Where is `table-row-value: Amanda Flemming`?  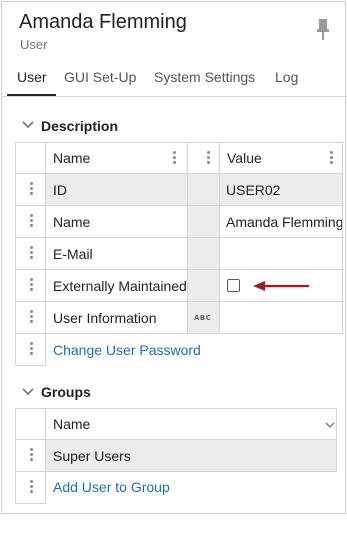
table-row-value: Amanda Flemming is located at coordinates (281, 221).